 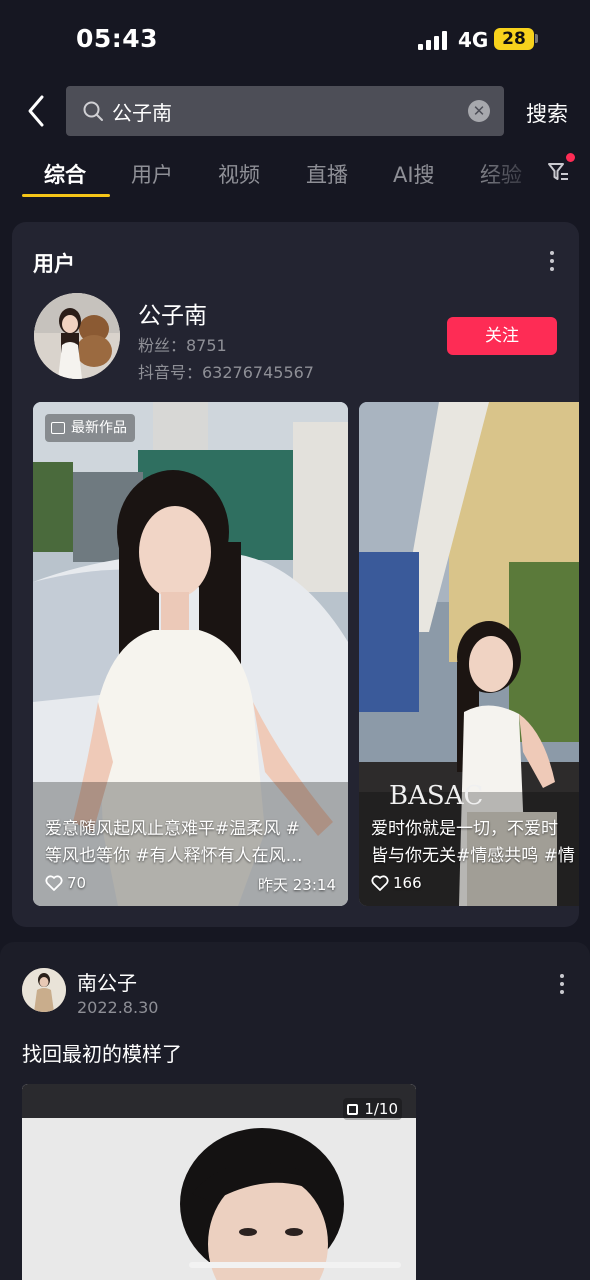 What do you see at coordinates (502, 336) in the screenshot?
I see `follow-button: 关注` at bounding box center [502, 336].